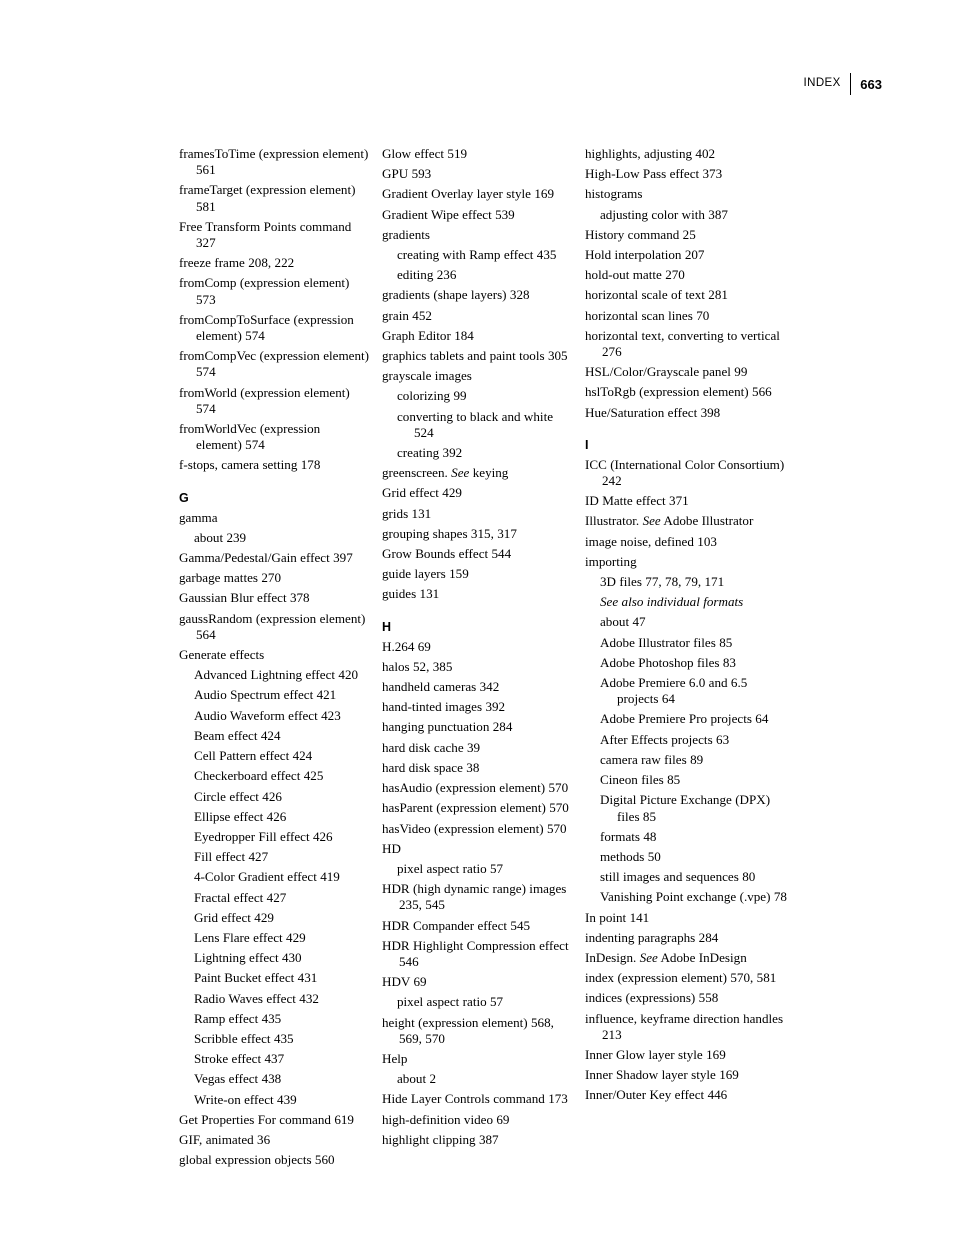  Describe the element at coordinates (684, 719) in the screenshot. I see `index-subentry: Adobe Premiere Pro projects 64` at that location.